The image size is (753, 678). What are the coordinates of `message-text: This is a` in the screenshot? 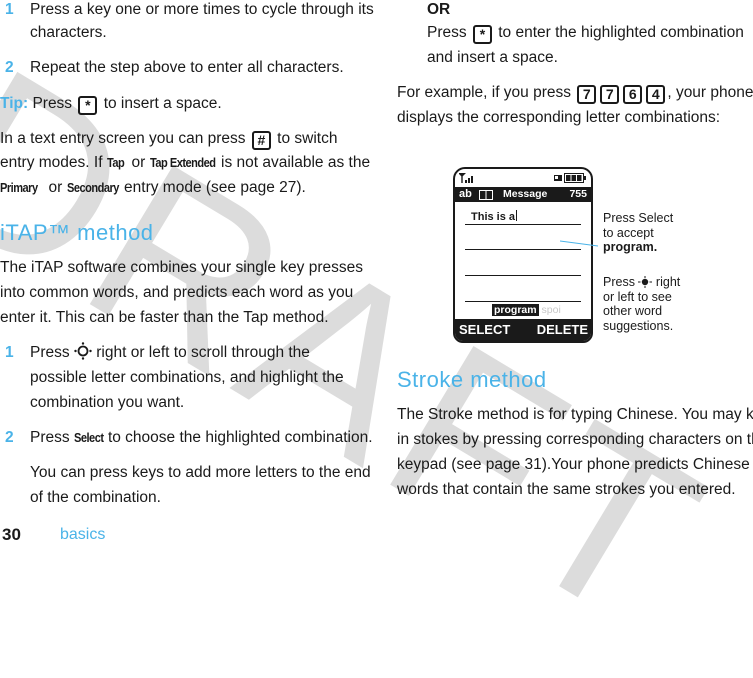 It's located at (494, 216).